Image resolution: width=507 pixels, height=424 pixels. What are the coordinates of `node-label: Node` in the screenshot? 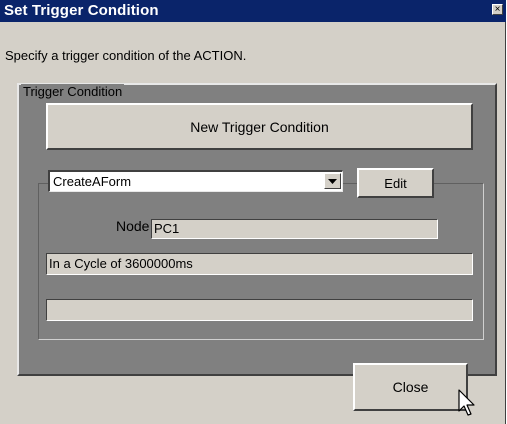 It's located at (133, 226).